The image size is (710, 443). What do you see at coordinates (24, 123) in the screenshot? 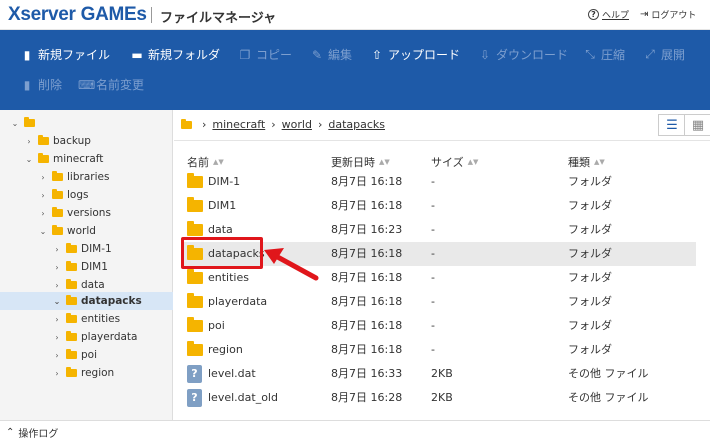
I see `tree-item-root: ⌄` at bounding box center [24, 123].